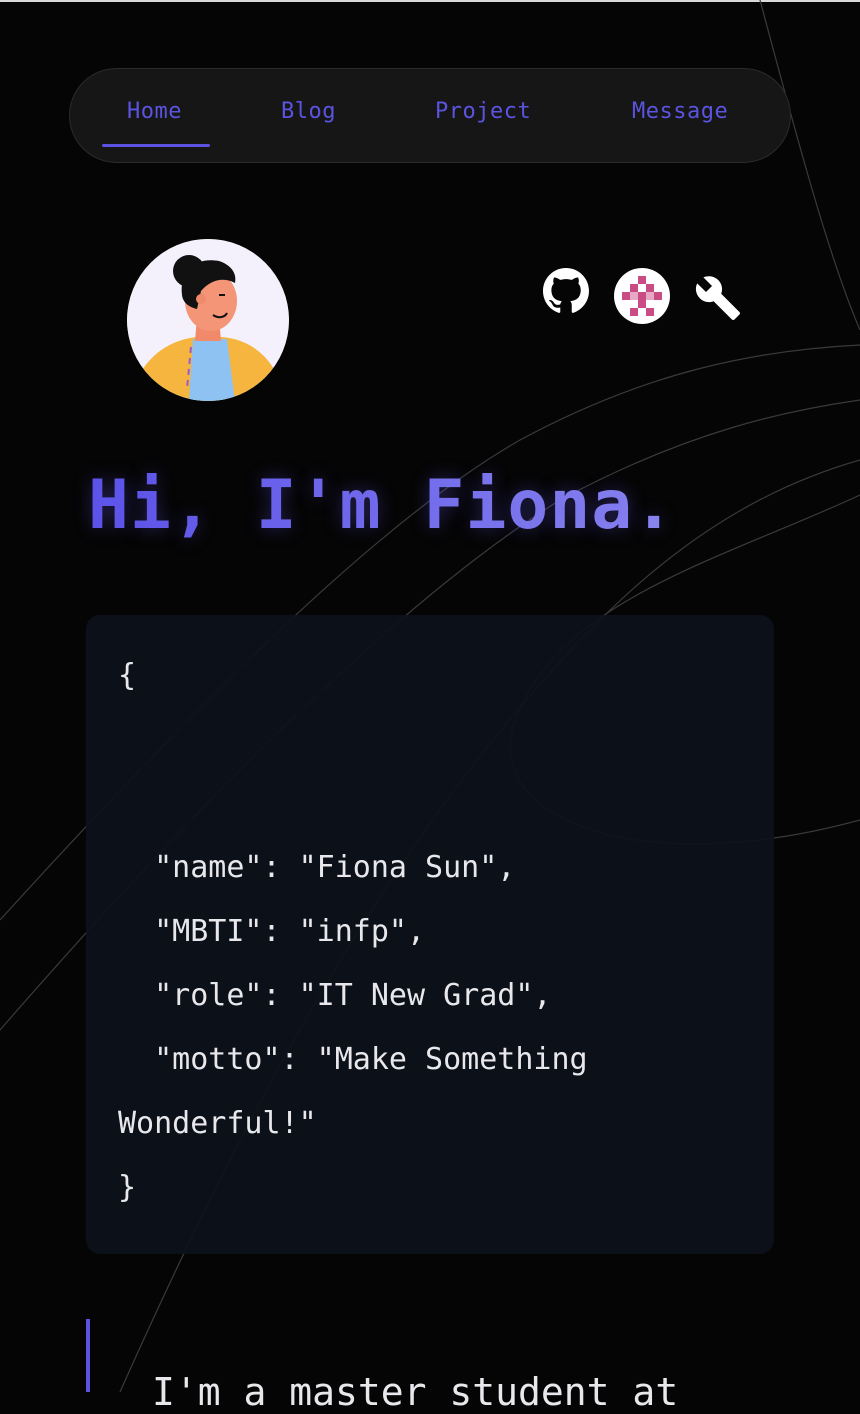  What do you see at coordinates (88, 1355) in the screenshot?
I see `intro-quote-bar` at bounding box center [88, 1355].